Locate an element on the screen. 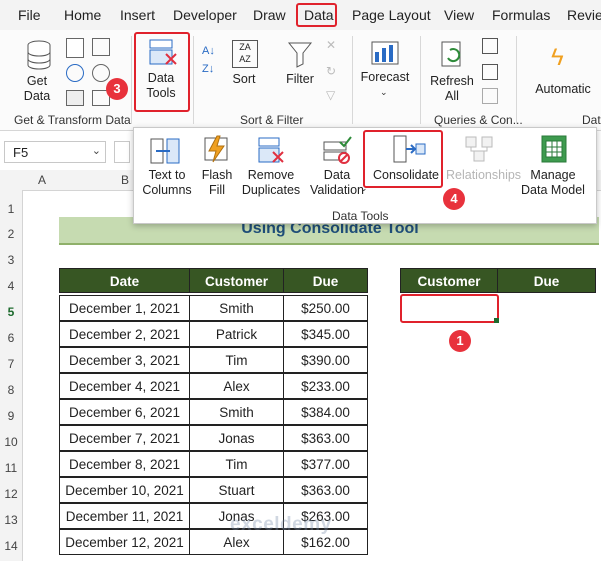  header-due: Due is located at coordinates (325, 280).